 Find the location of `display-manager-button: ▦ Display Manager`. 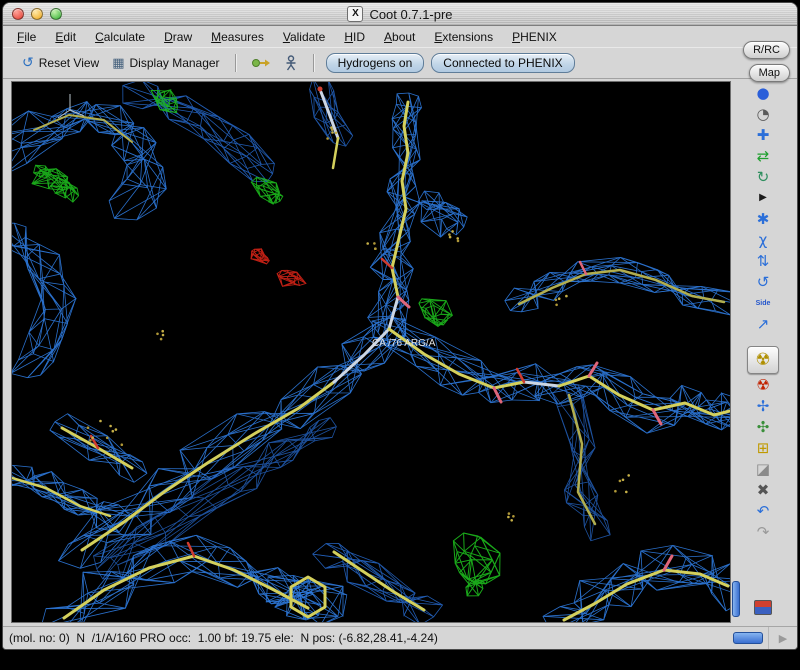

display-manager-button: ▦ Display Manager is located at coordinates (165, 63).